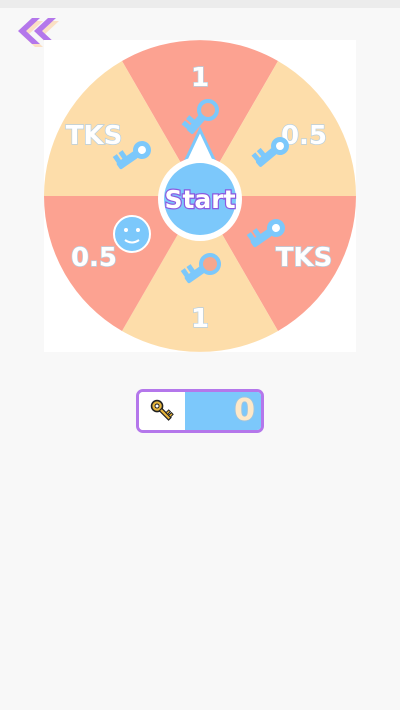  I want to click on start-button: Start, so click(200, 199).